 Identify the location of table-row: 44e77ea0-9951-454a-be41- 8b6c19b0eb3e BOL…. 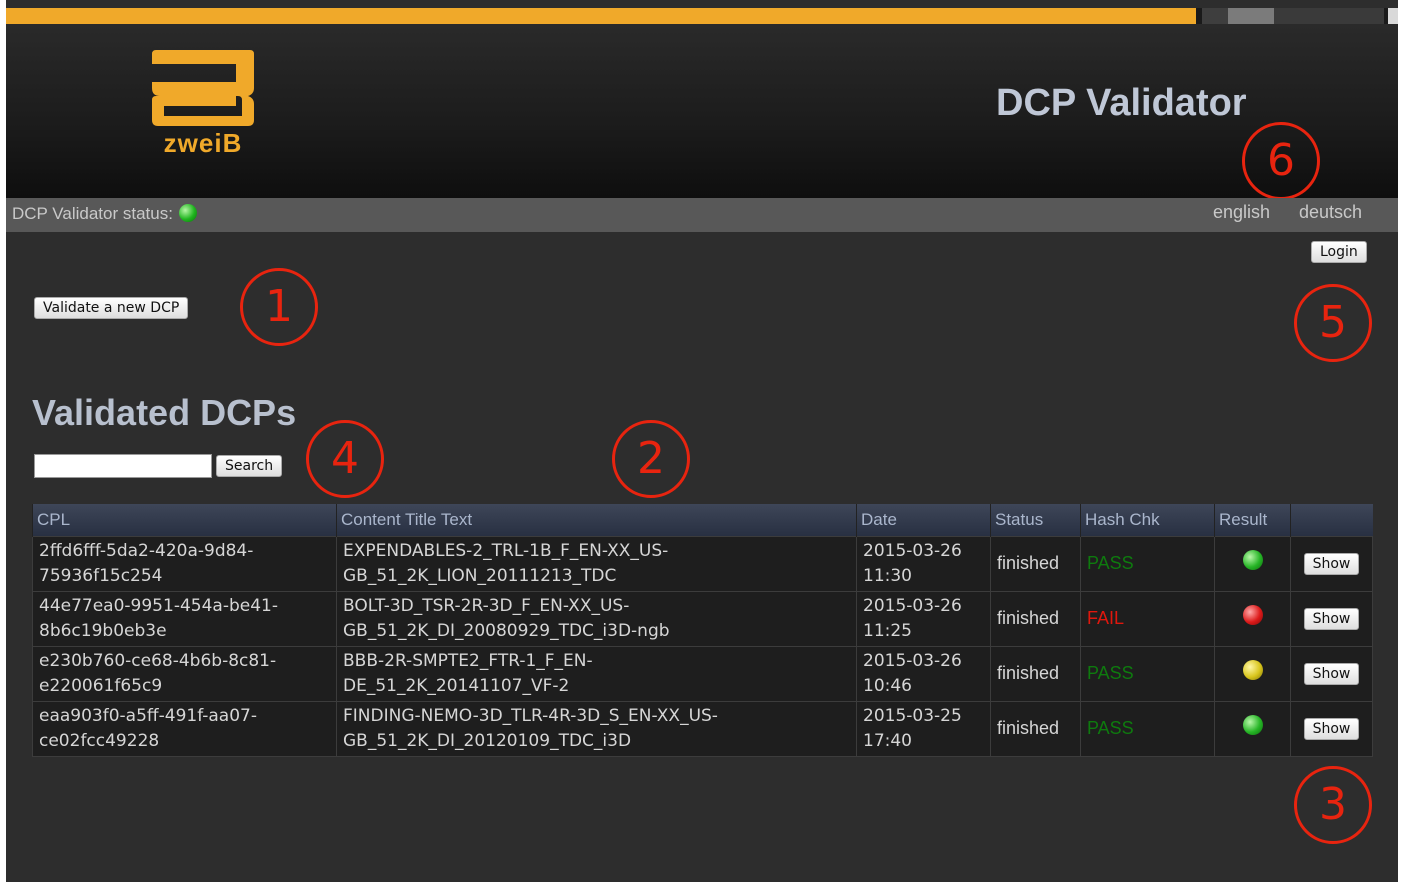
(702, 618).